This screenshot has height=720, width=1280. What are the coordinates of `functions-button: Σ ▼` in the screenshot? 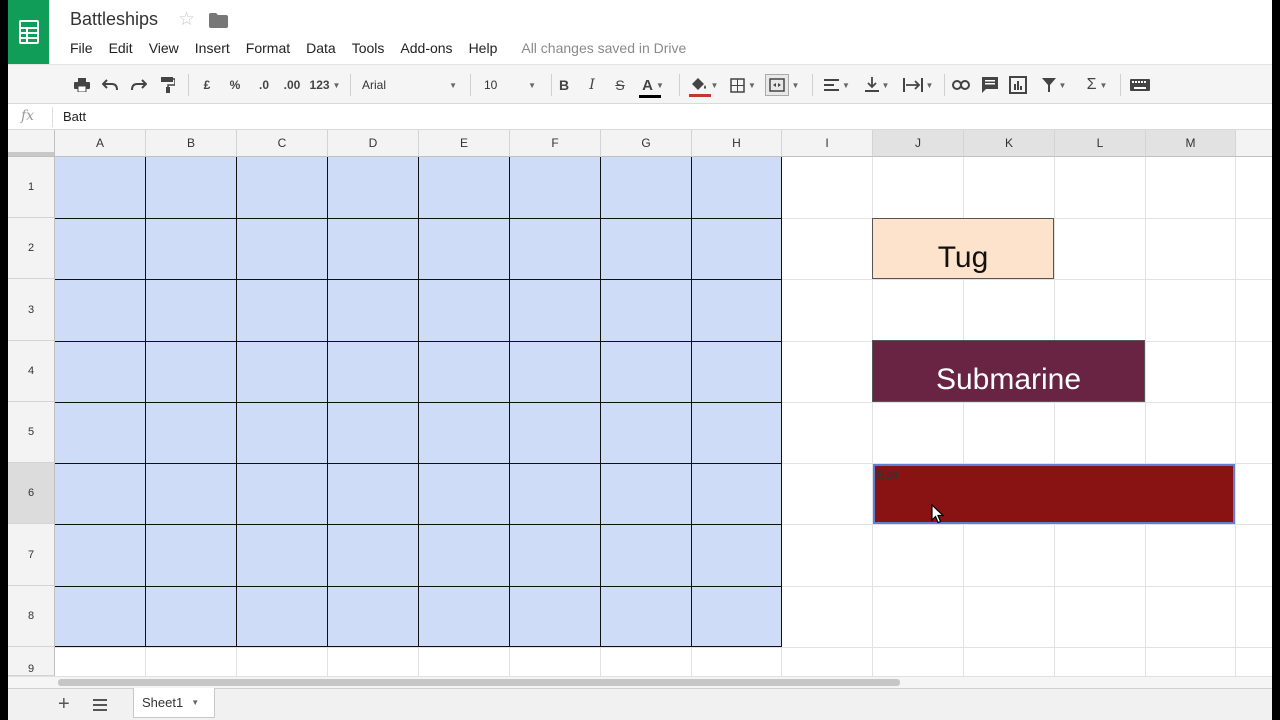 It's located at (1097, 85).